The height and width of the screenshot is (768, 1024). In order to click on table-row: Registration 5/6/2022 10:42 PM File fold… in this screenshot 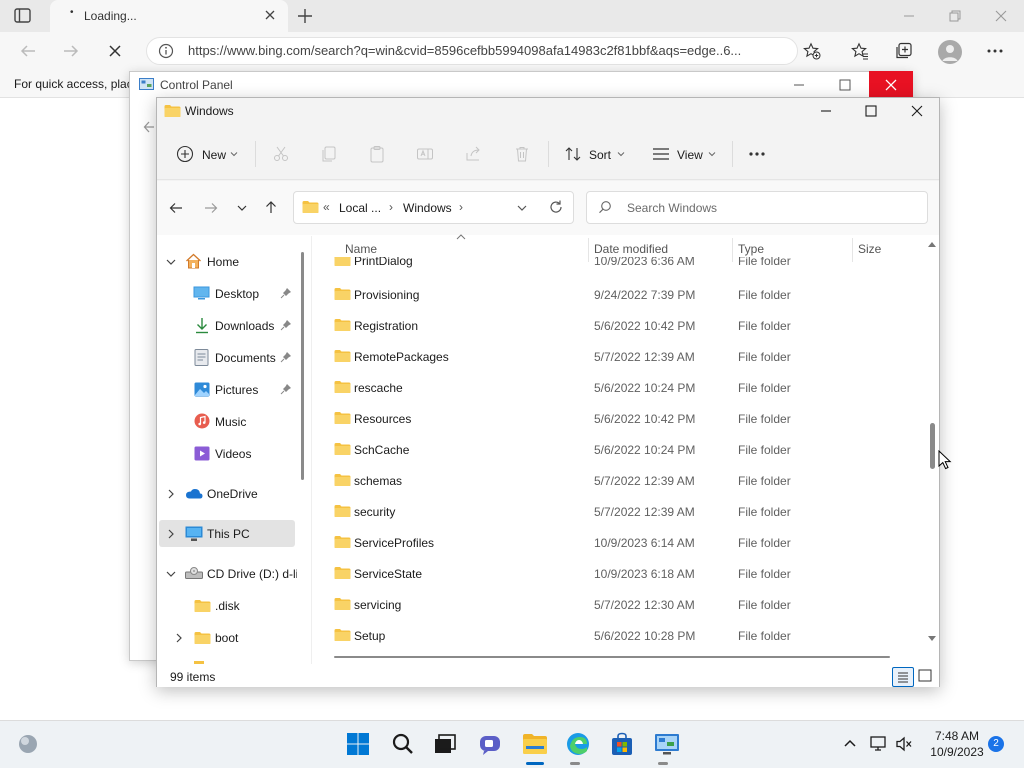, I will do `click(620, 325)`.